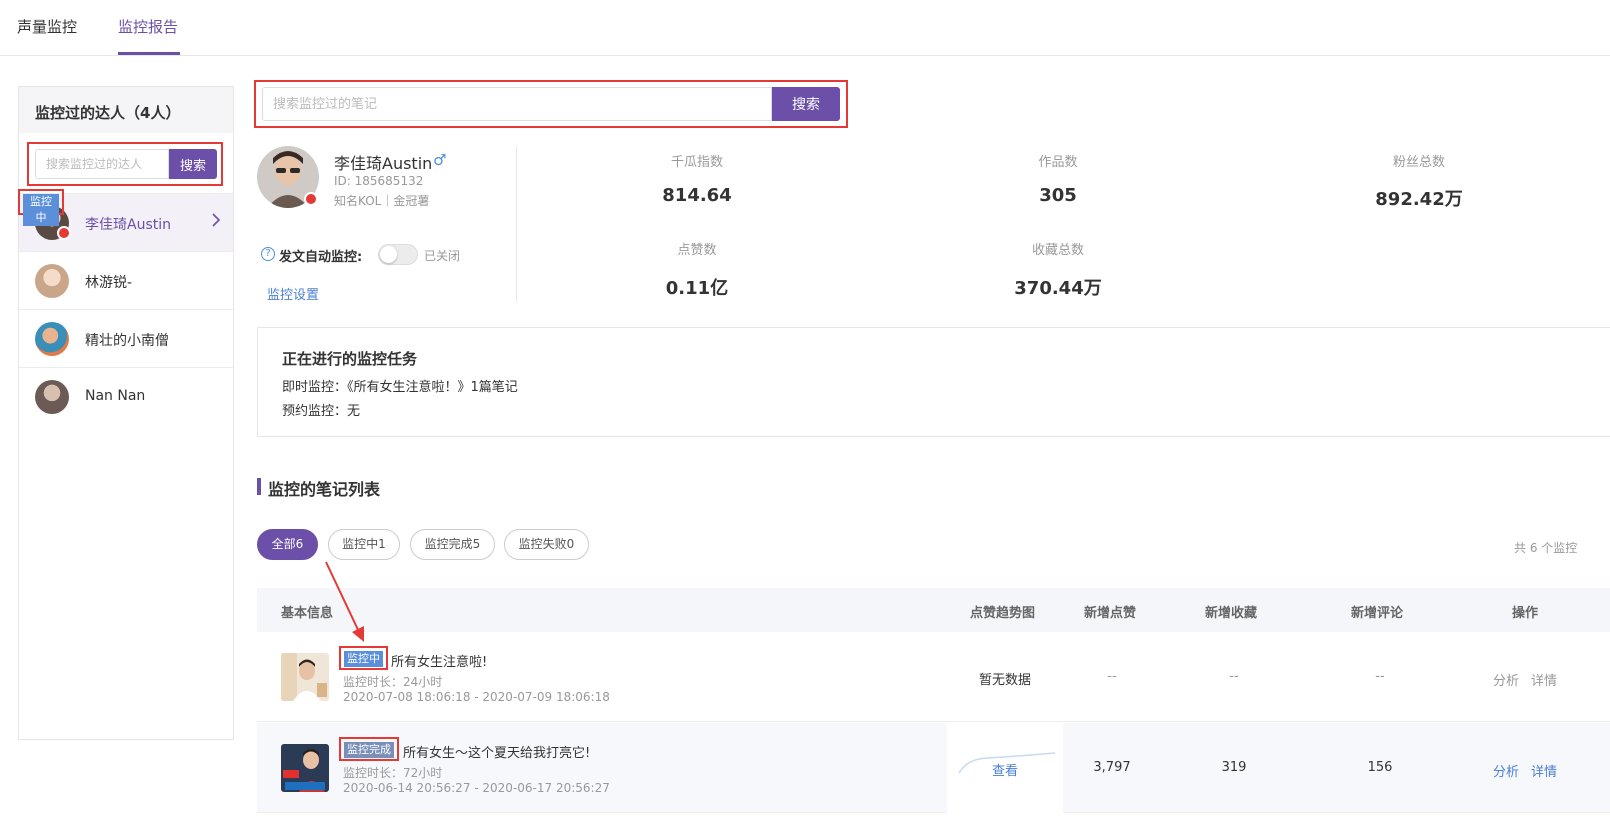 Image resolution: width=1610 pixels, height=838 pixels. Describe the element at coordinates (149, 53) in the screenshot. I see `active-tab-indicator` at that location.